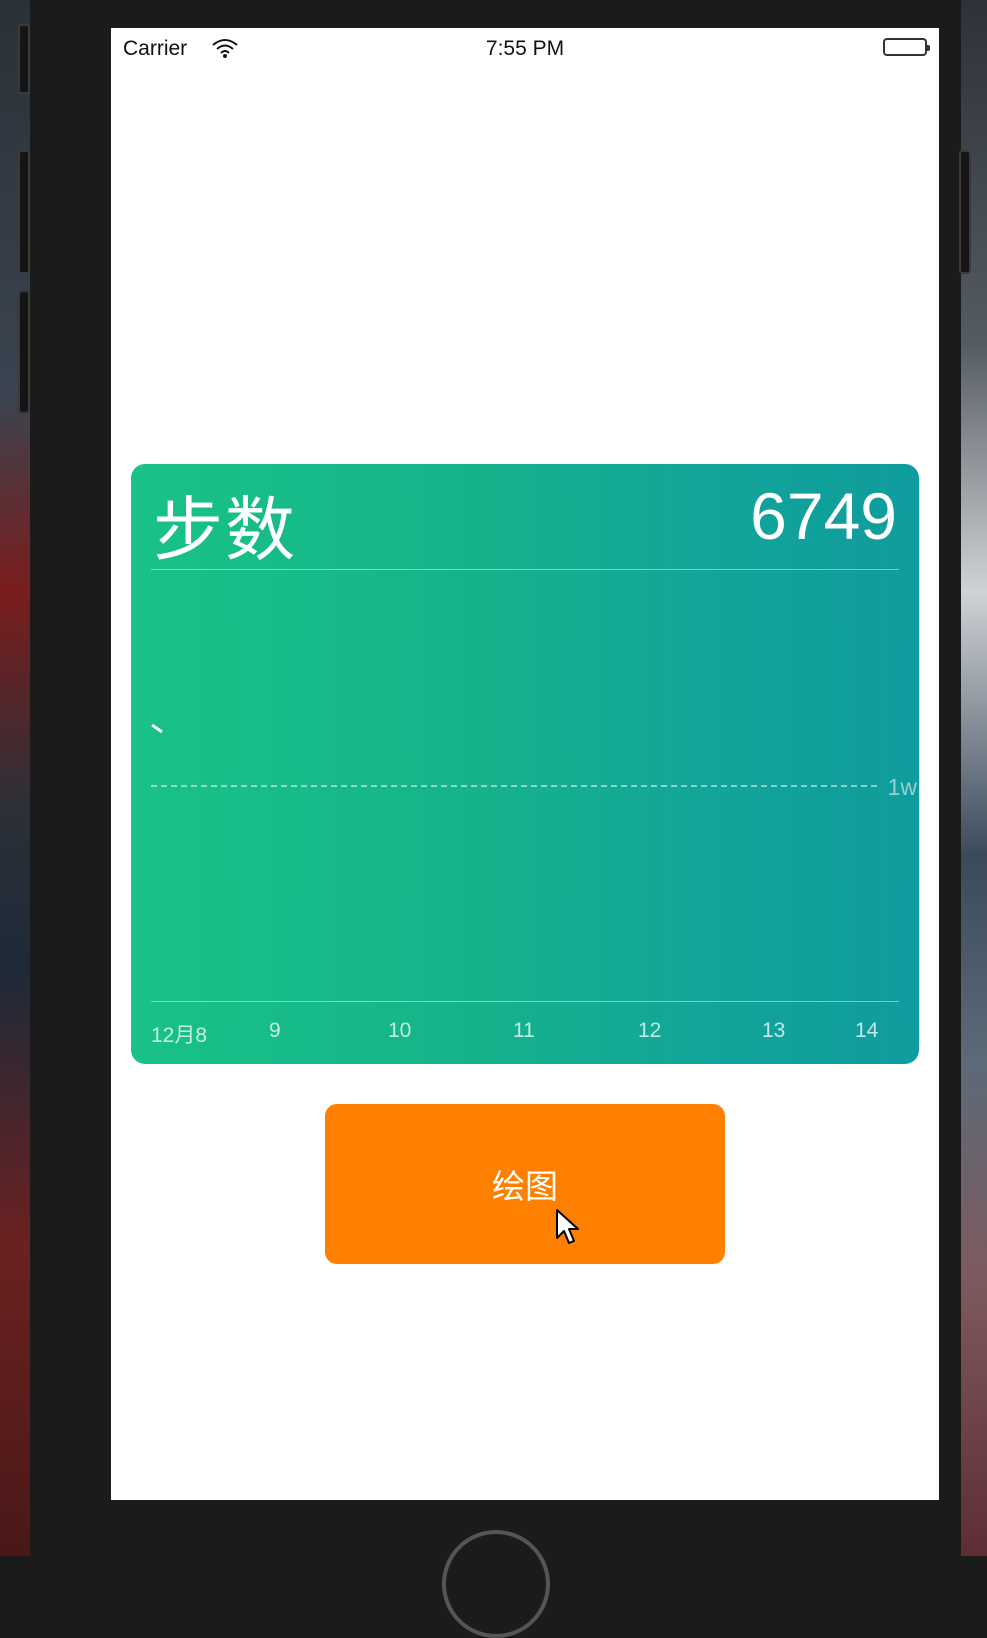 The width and height of the screenshot is (987, 1638). I want to click on draw-button: 绘图, so click(525, 1184).